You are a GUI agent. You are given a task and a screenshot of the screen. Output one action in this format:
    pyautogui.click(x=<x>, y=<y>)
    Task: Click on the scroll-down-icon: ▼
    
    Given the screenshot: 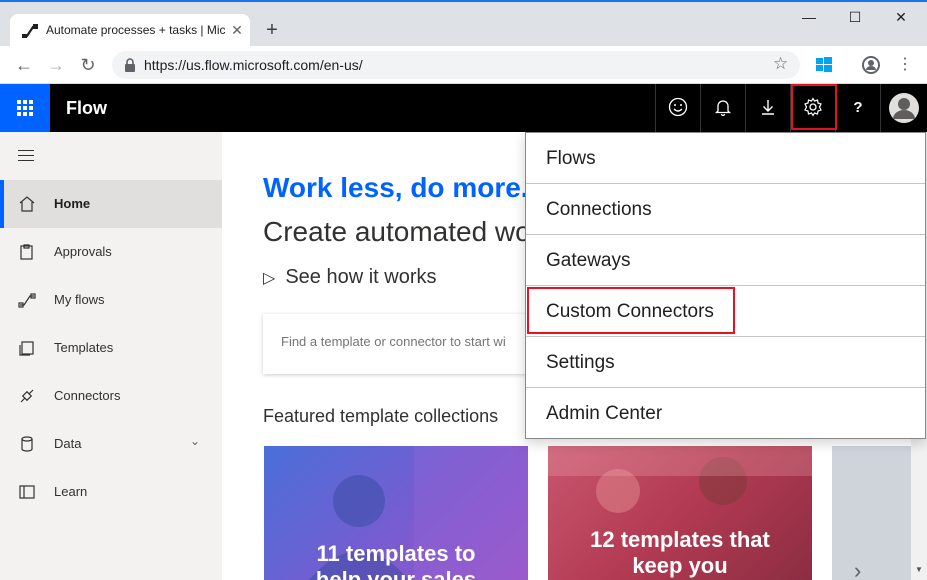 What is the action you would take?
    pyautogui.click(x=919, y=569)
    